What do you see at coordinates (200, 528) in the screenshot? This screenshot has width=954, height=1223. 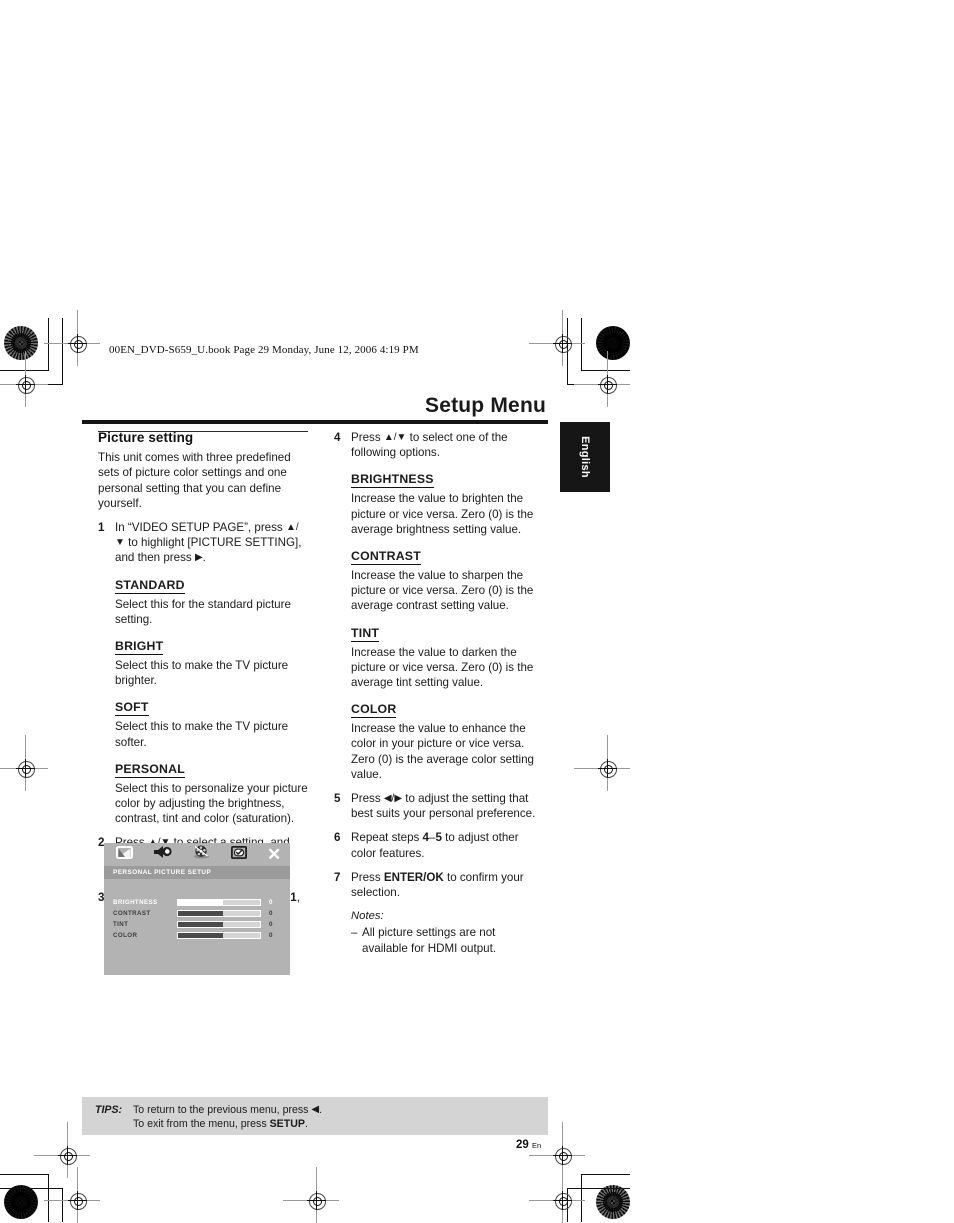 I see `step-1-text-before: In “VIDEO SETUP PAGE”, press` at bounding box center [200, 528].